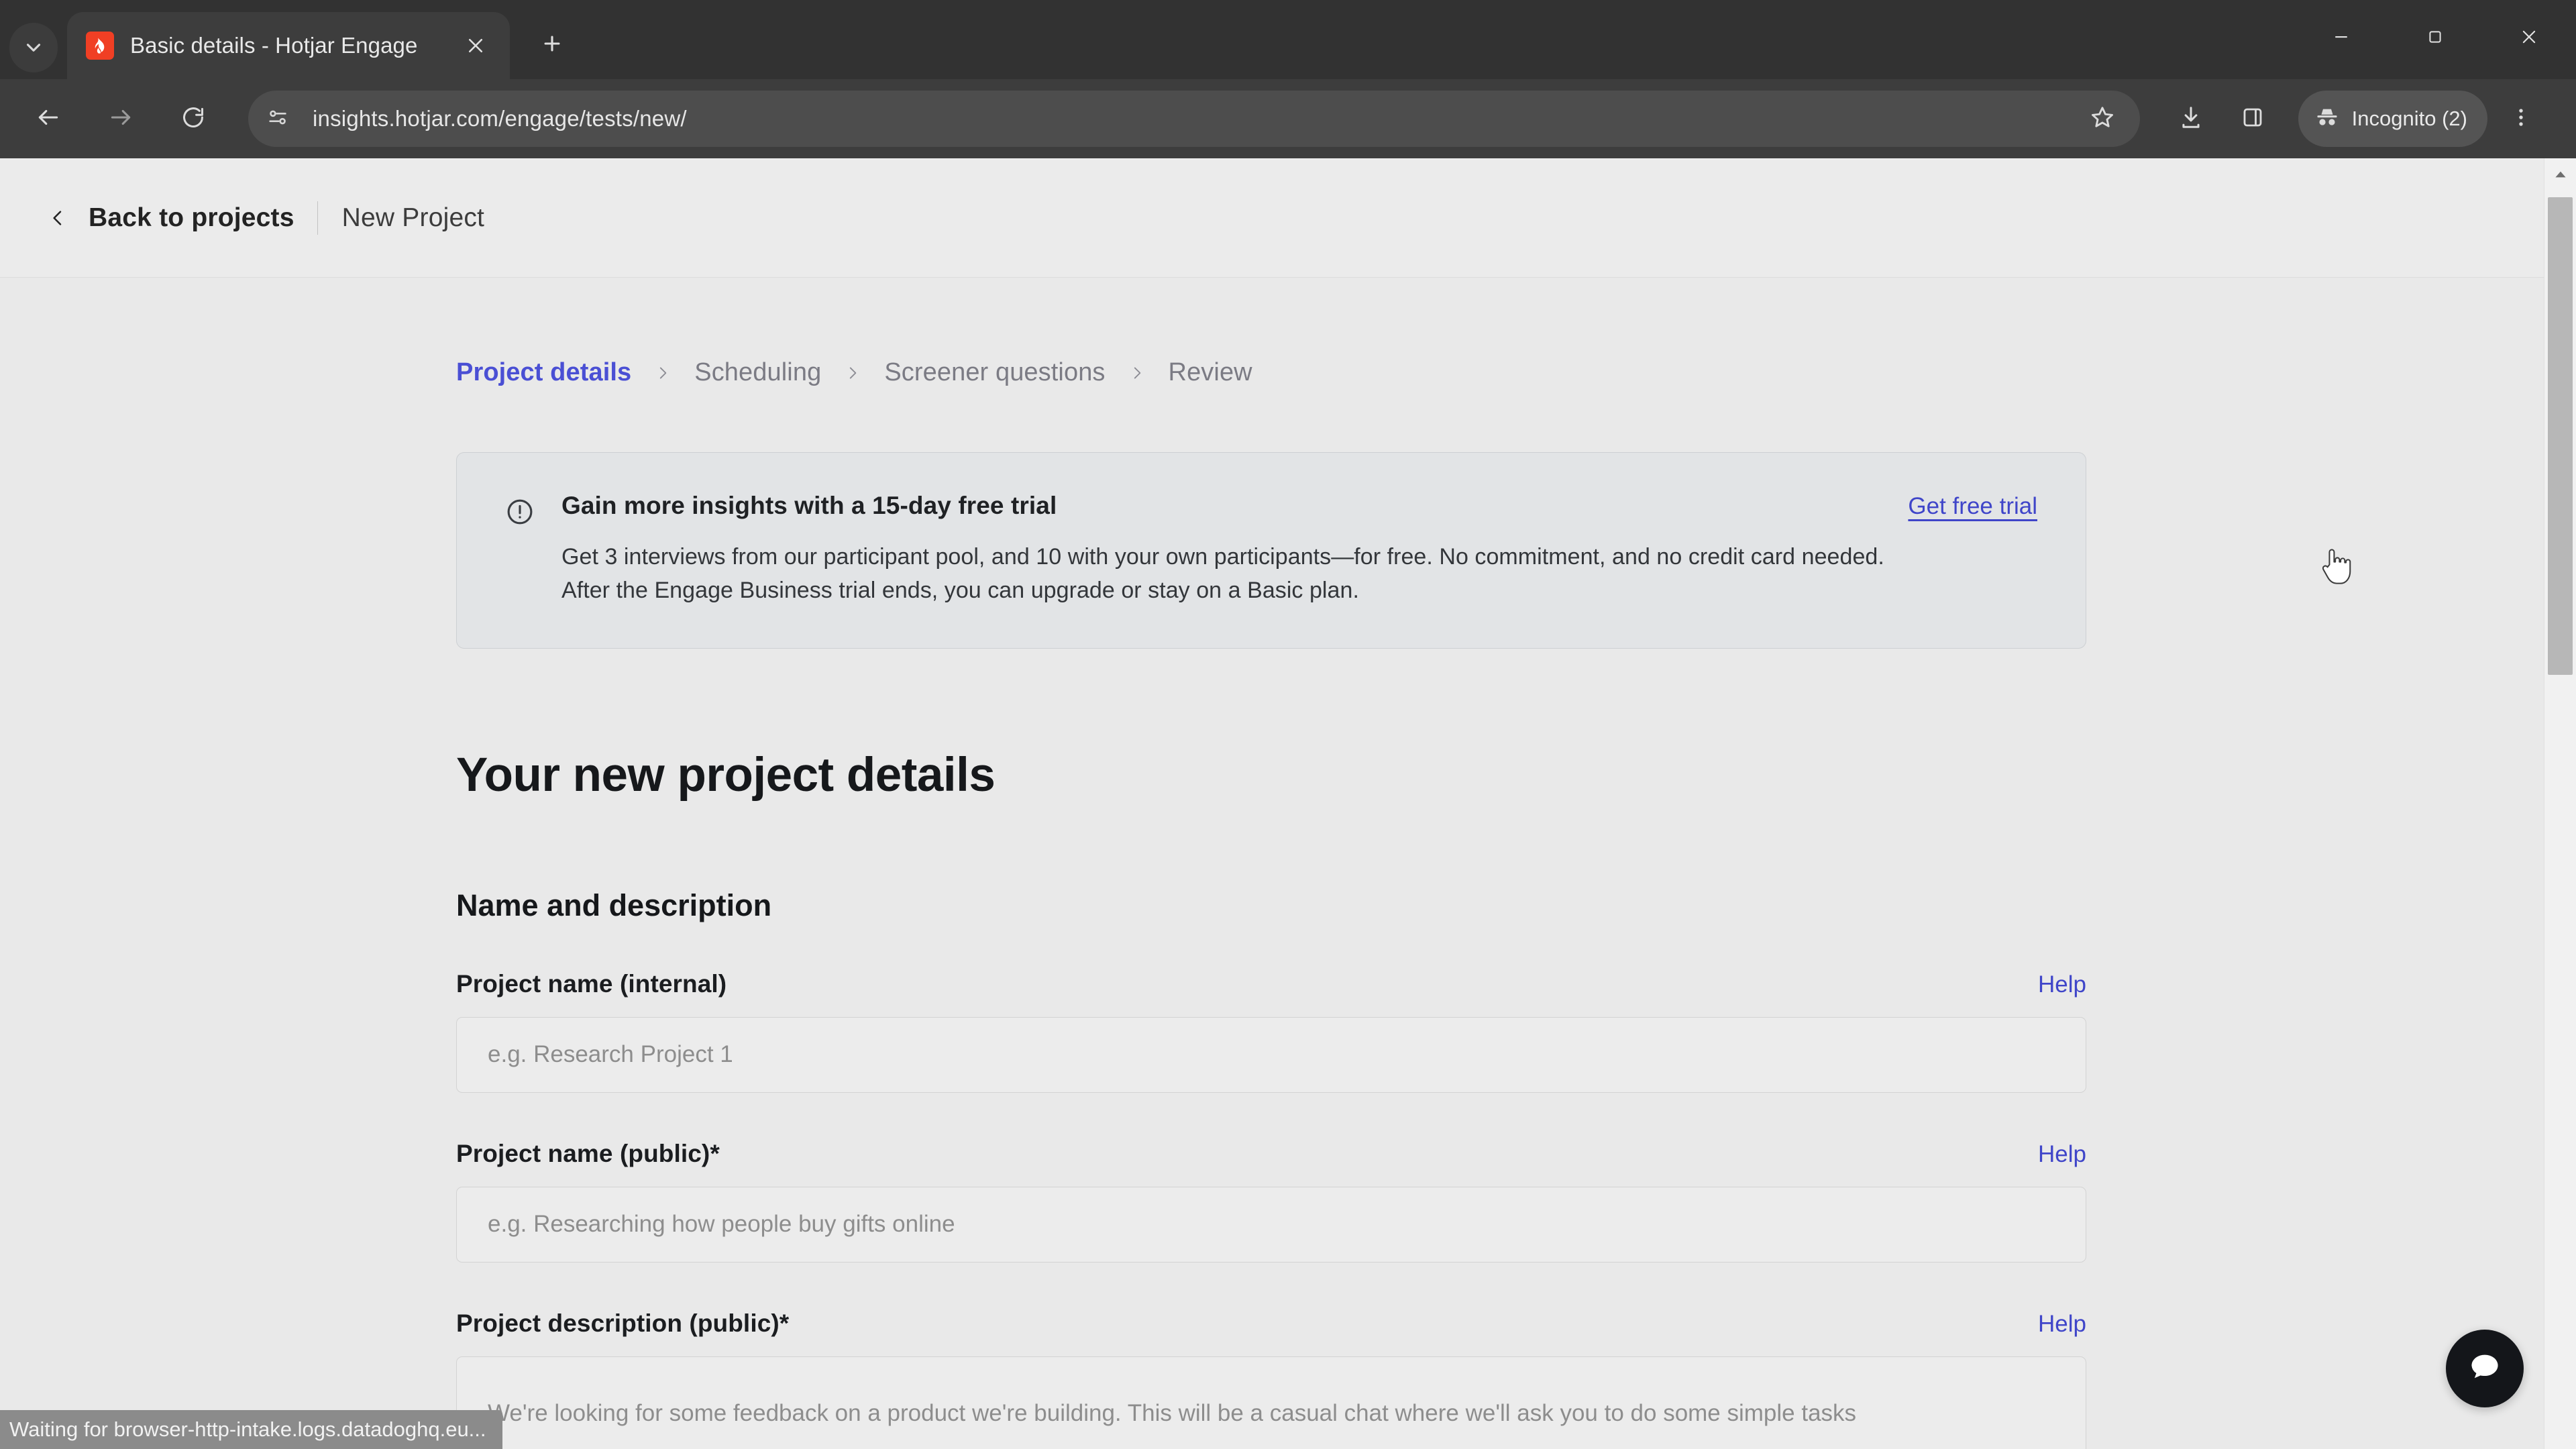 The image size is (2576, 1449). What do you see at coordinates (1272, 218) in the screenshot?
I see `app-header: Back to projects New Project` at bounding box center [1272, 218].